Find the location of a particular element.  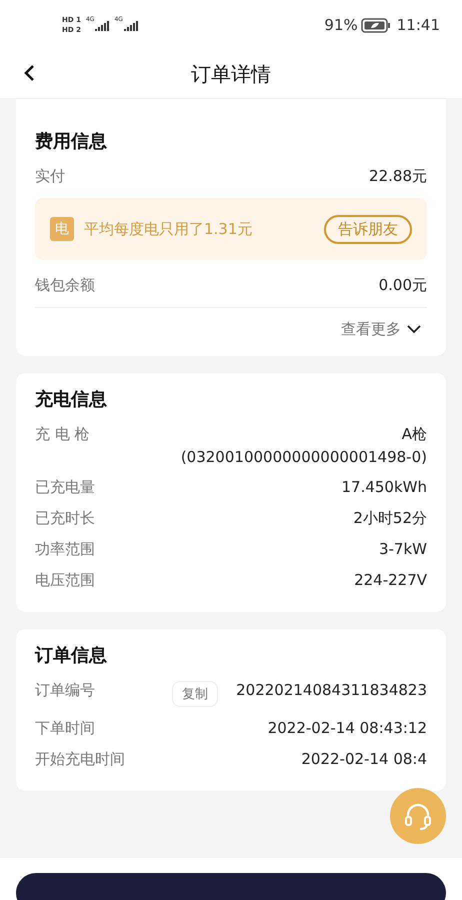

copy-button: 复制 is located at coordinates (195, 694).